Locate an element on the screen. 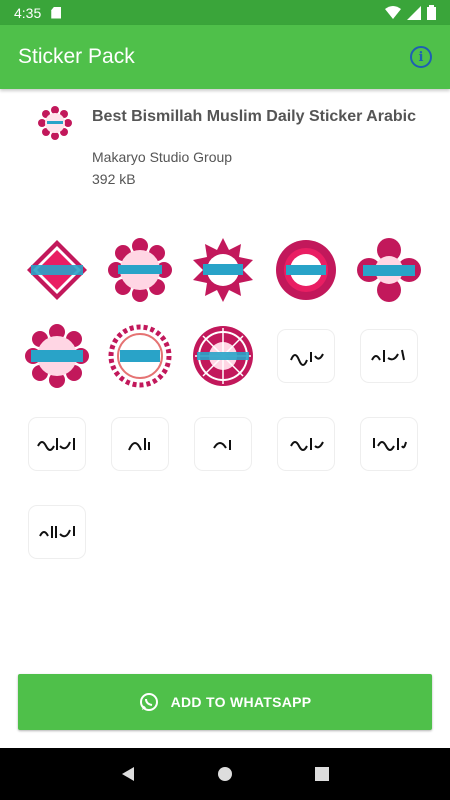  info-icon: i is located at coordinates (421, 57).